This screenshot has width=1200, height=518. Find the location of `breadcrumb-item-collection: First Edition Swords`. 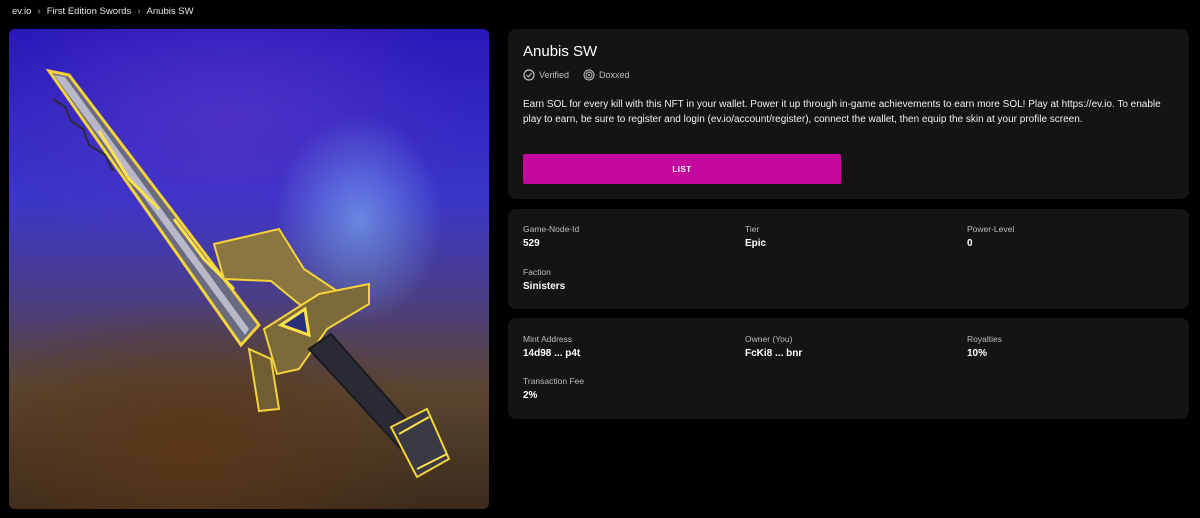

breadcrumb-item-collection: First Edition Swords is located at coordinates (89, 11).